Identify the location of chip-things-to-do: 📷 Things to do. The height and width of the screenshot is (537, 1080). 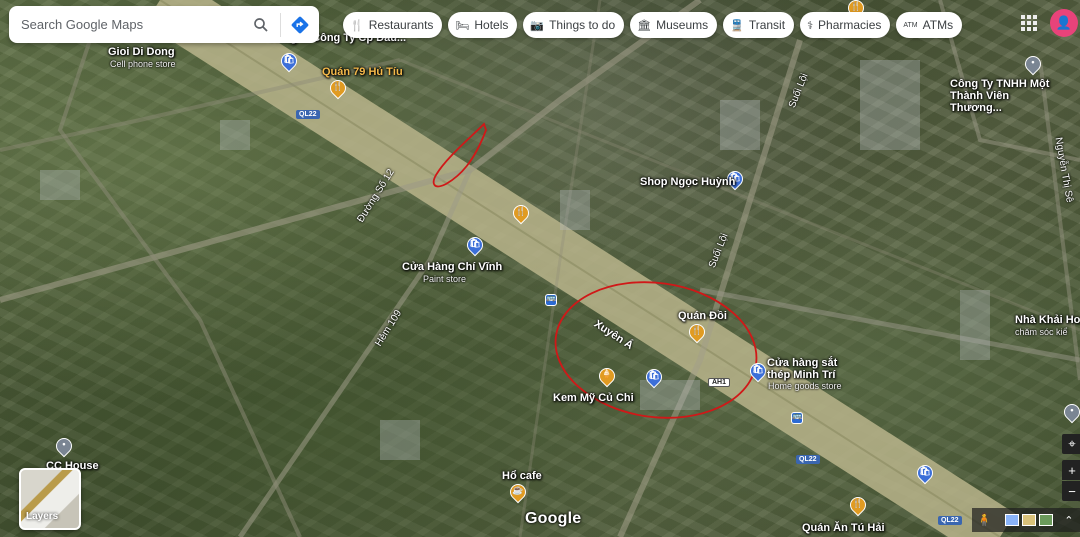
(574, 25).